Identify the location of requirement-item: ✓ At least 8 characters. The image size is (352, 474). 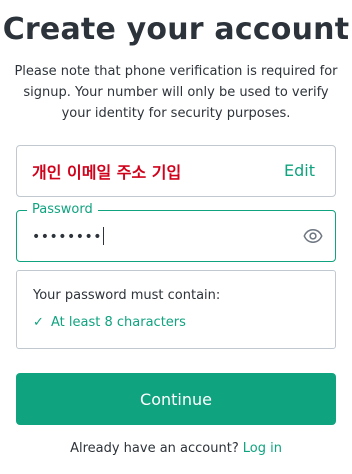
(109, 322).